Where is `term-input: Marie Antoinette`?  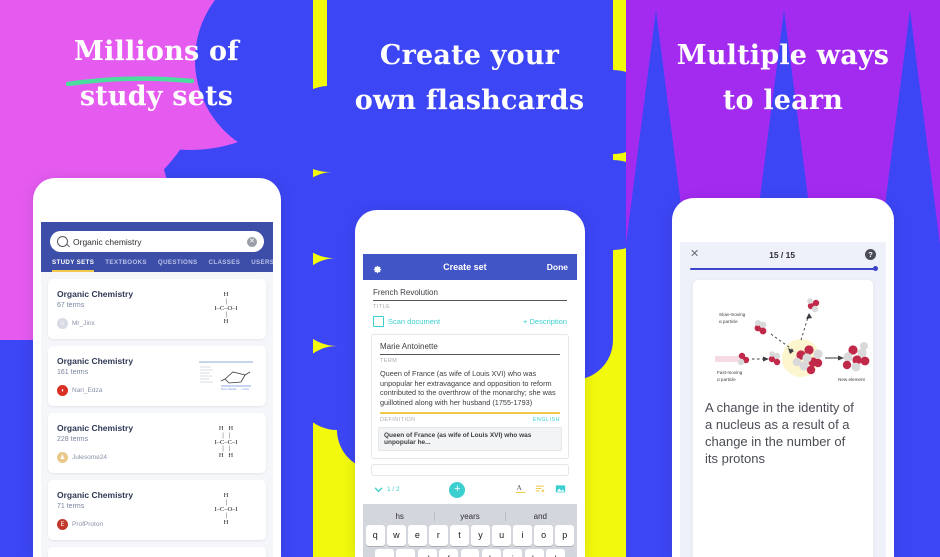
term-input: Marie Antoinette is located at coordinates (470, 348).